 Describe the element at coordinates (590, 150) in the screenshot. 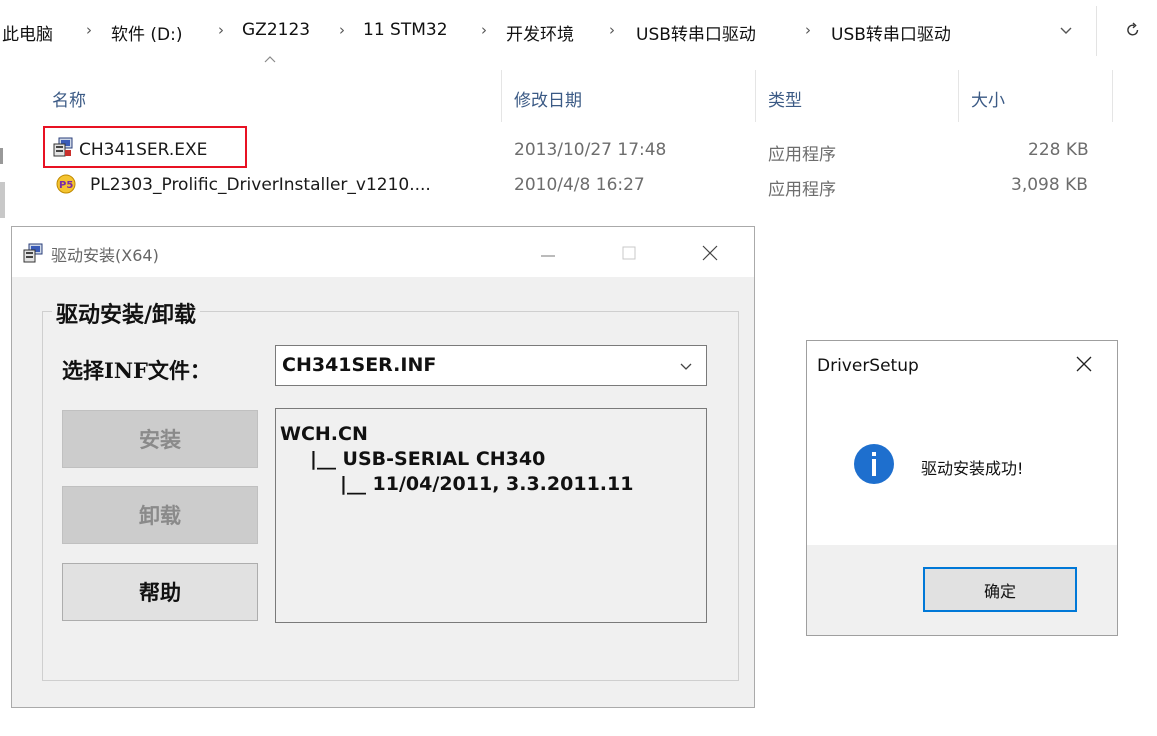

I see `file-date: 2013/10/27 17:48` at that location.